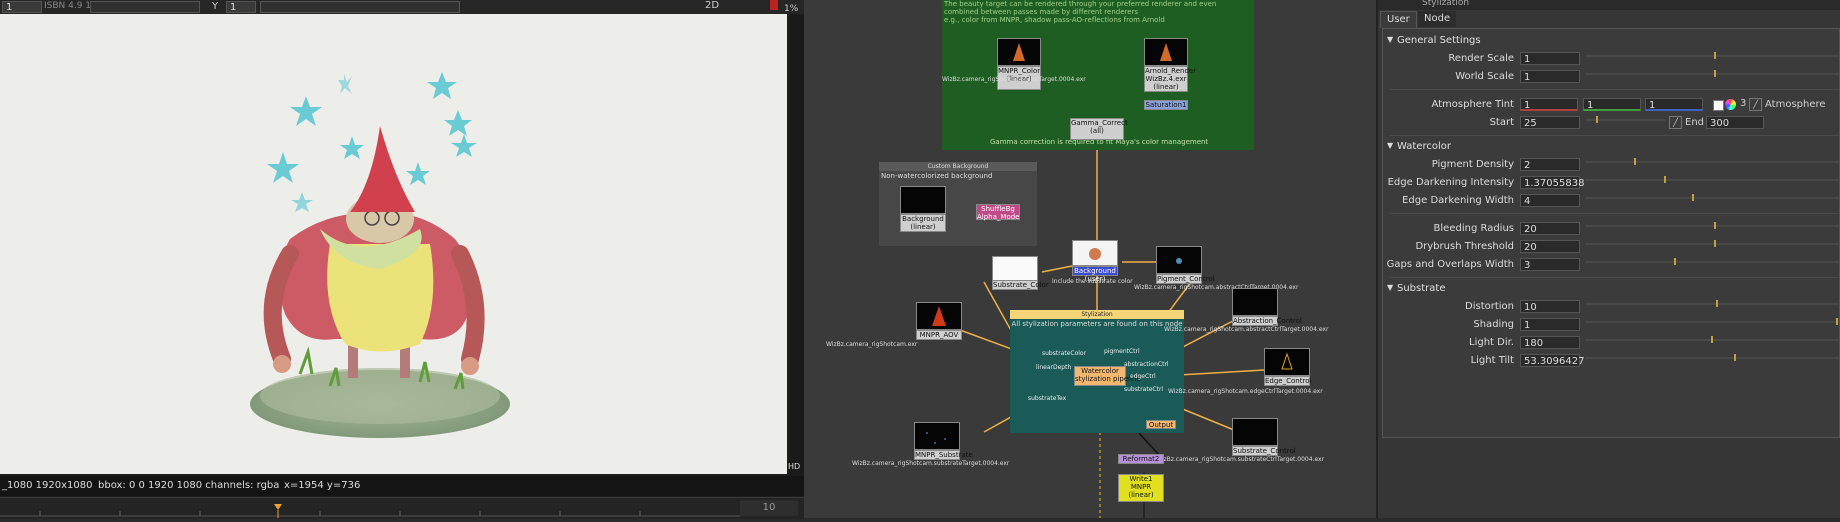  I want to click on pigment-density-slider, so click(1712, 165).